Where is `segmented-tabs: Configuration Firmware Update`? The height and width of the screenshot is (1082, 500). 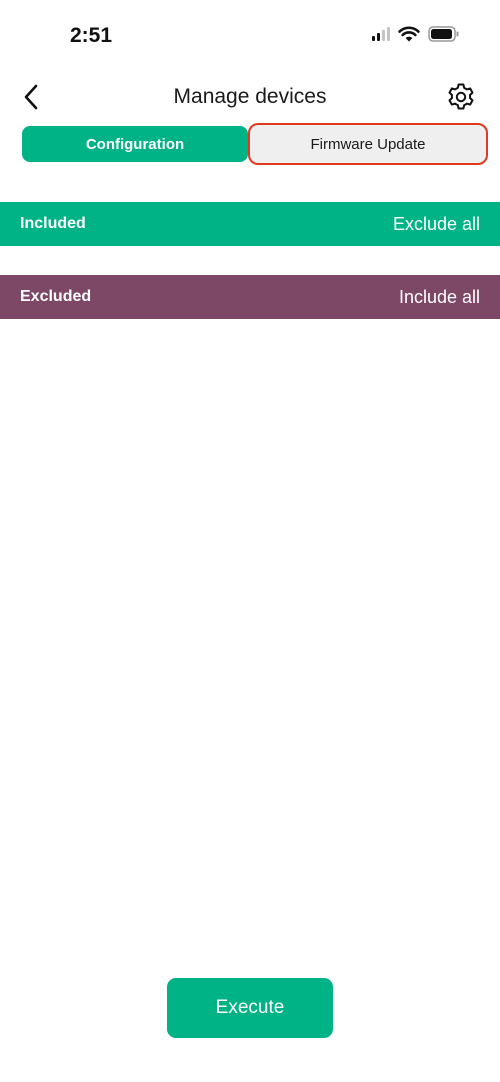 segmented-tabs: Configuration Firmware Update is located at coordinates (255, 144).